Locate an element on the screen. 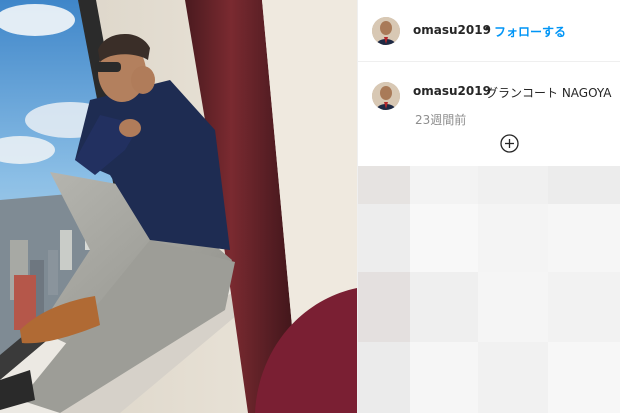 The height and width of the screenshot is (413, 620). avatar-image is located at coordinates (386, 31).